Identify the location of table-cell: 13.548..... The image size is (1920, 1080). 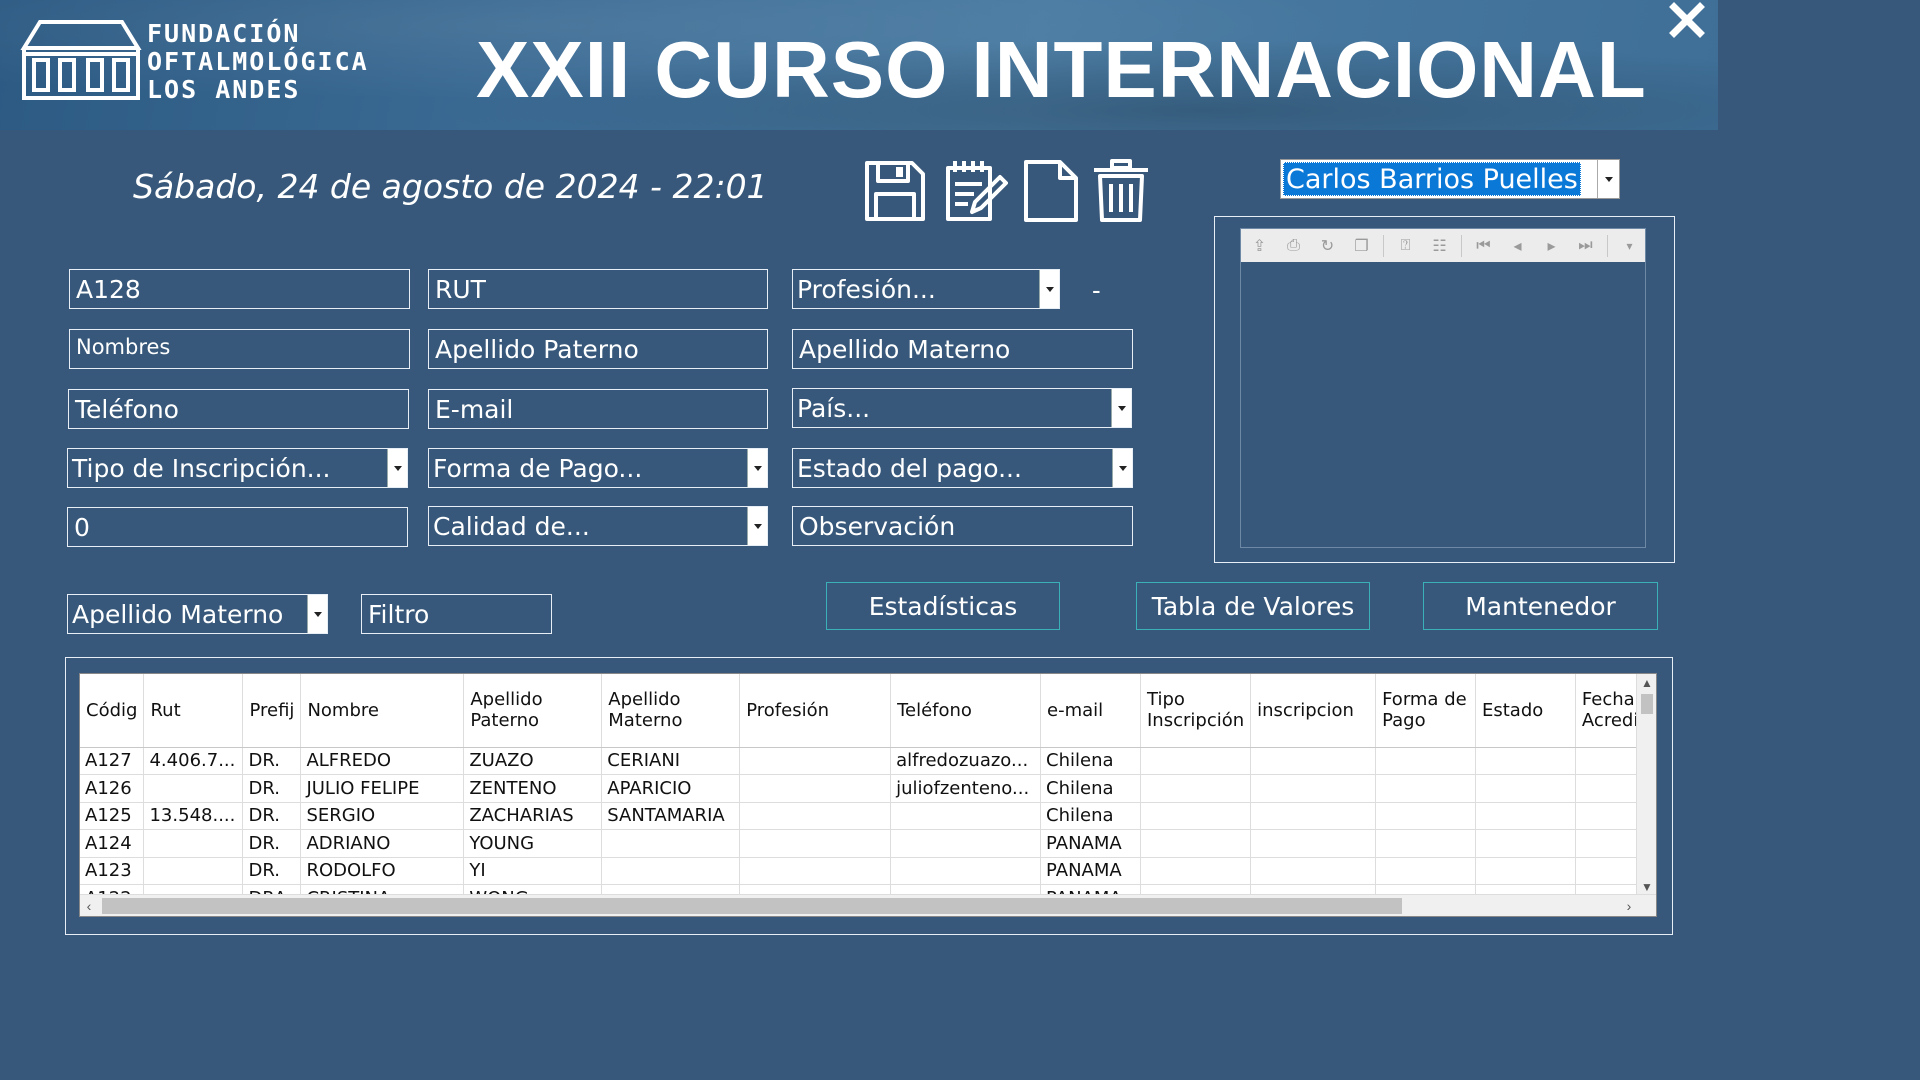
(193, 816).